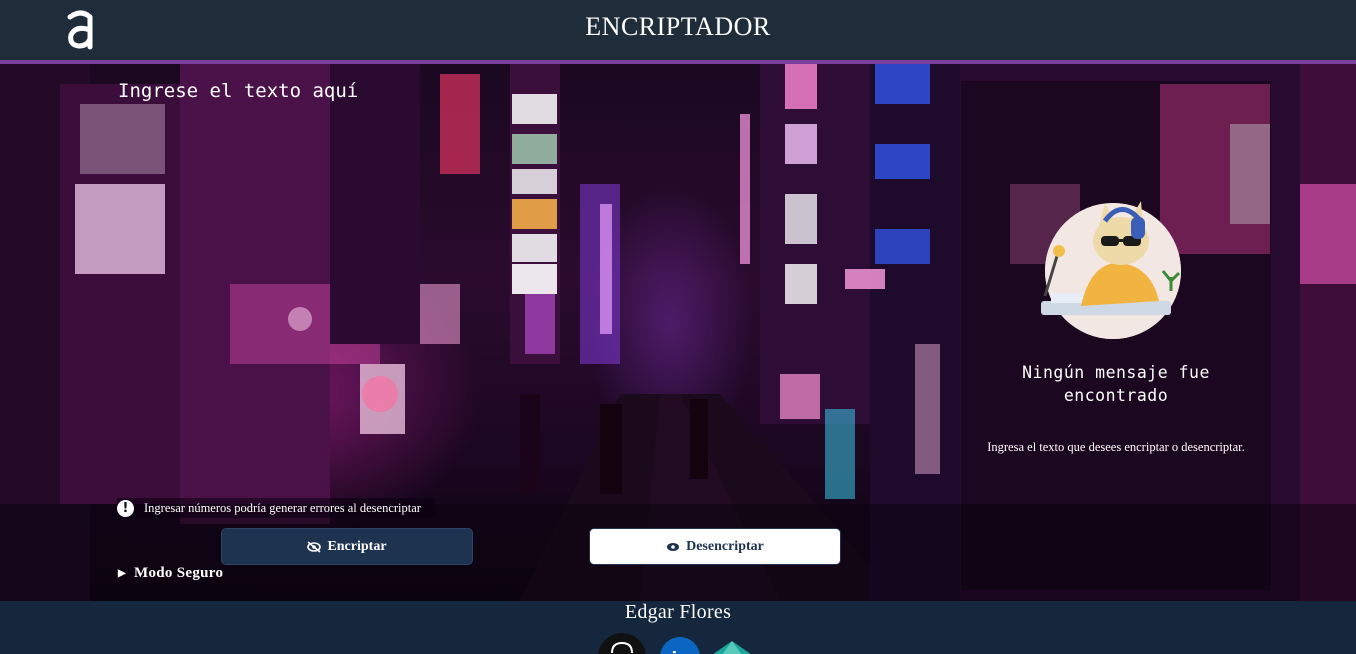 This screenshot has width=1356, height=654. I want to click on encrypt-label: Encriptar, so click(357, 546).